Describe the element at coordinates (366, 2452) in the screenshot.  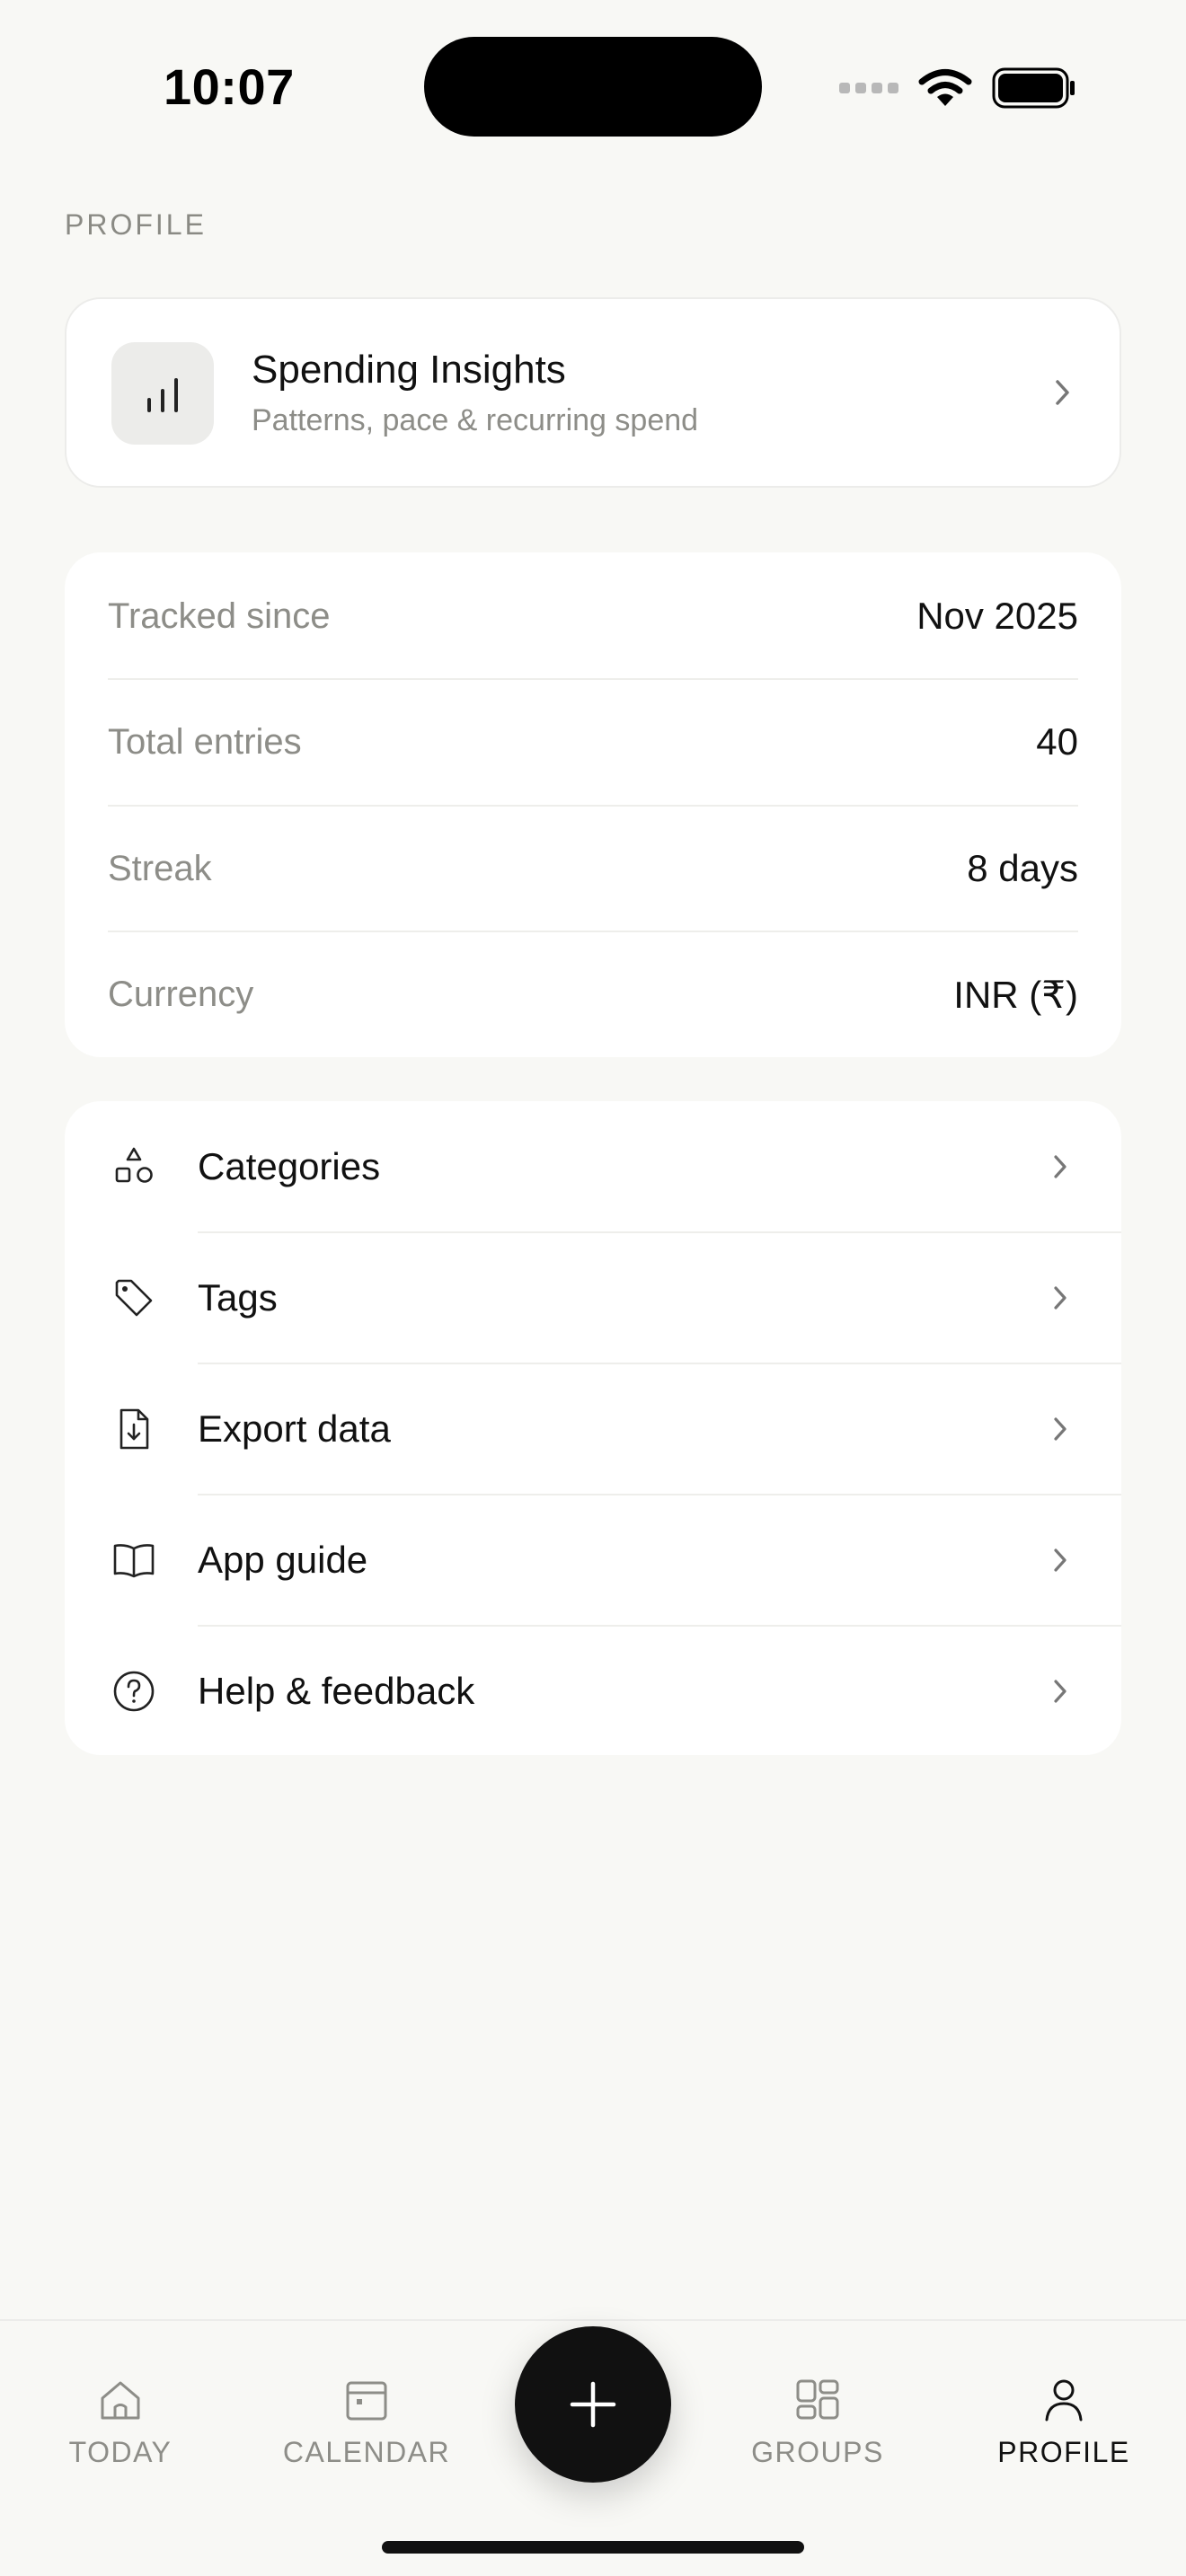
I see `tab-label: CALENDAR` at that location.